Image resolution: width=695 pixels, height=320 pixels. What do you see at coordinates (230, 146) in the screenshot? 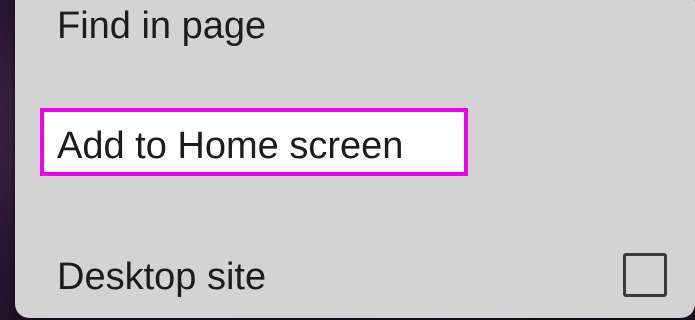
I see `menu-item-label: Add to Home screen` at bounding box center [230, 146].